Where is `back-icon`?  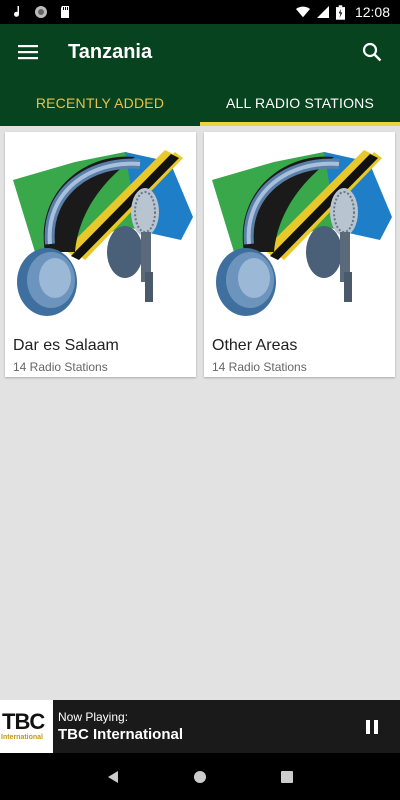
back-icon is located at coordinates (113, 776).